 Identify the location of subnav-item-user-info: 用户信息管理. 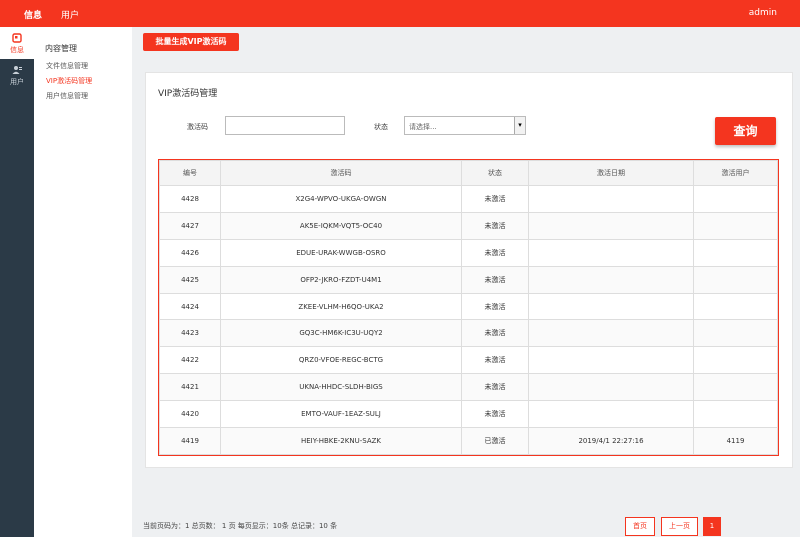
(67, 96).